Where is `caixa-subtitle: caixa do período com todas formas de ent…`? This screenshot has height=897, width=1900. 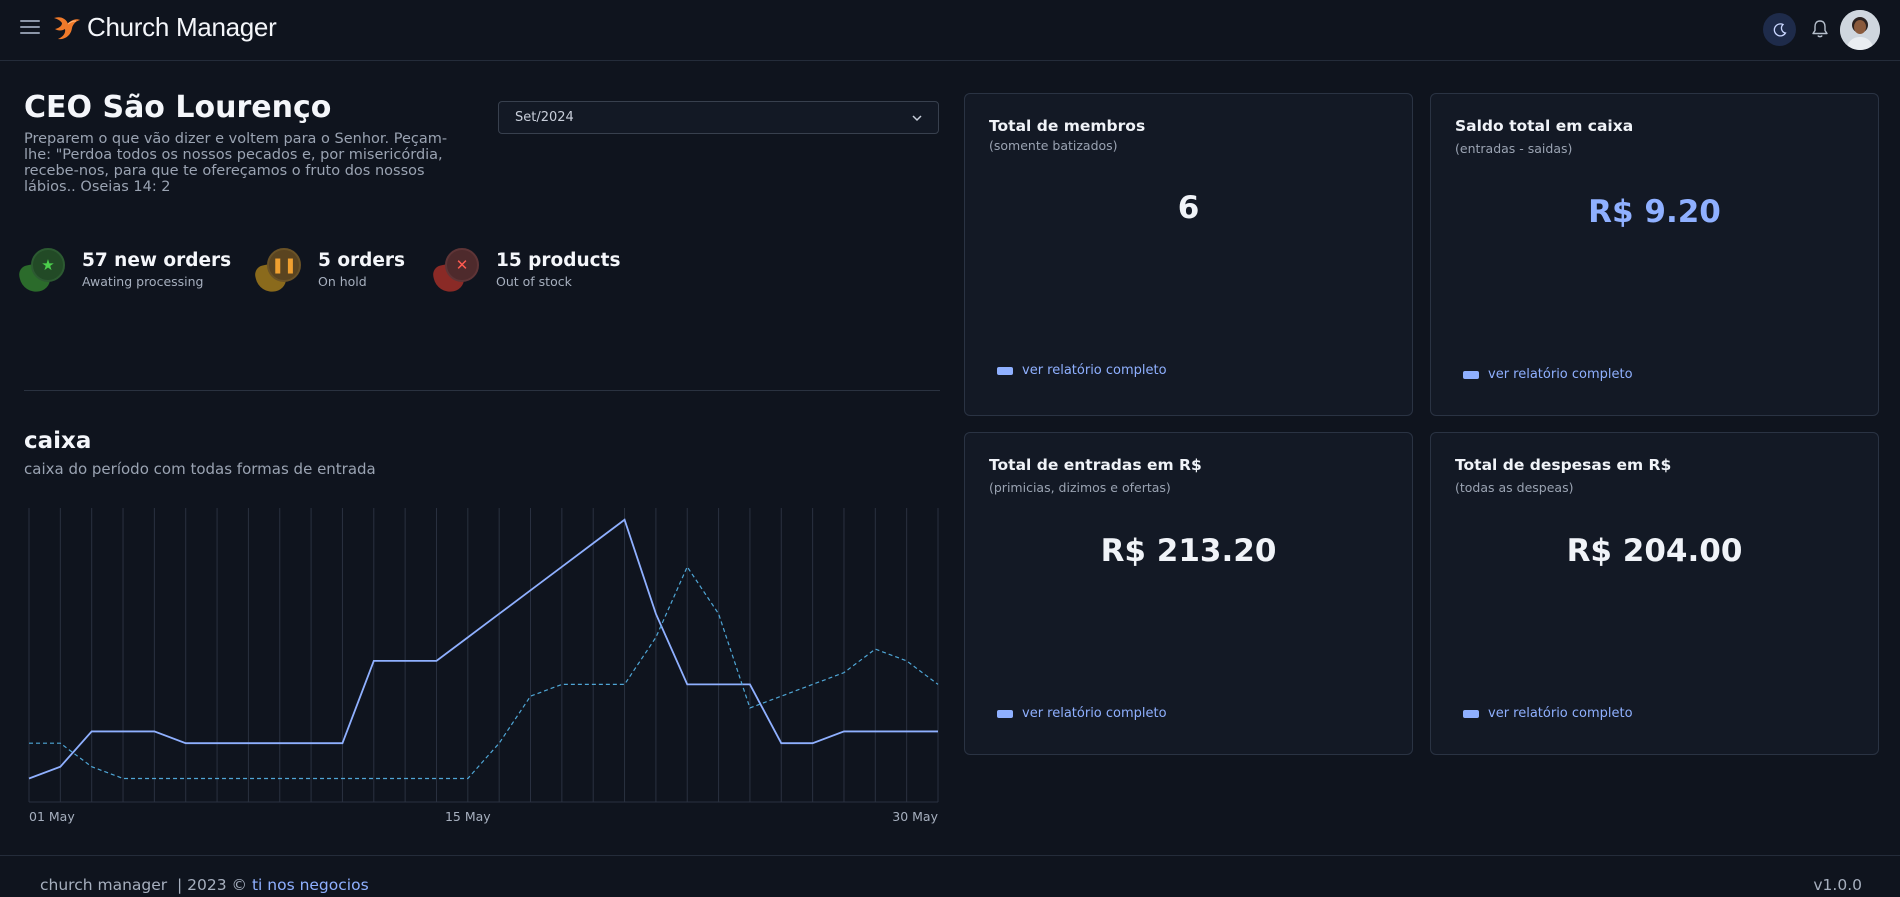 caixa-subtitle: caixa do período com todas formas de ent… is located at coordinates (200, 469).